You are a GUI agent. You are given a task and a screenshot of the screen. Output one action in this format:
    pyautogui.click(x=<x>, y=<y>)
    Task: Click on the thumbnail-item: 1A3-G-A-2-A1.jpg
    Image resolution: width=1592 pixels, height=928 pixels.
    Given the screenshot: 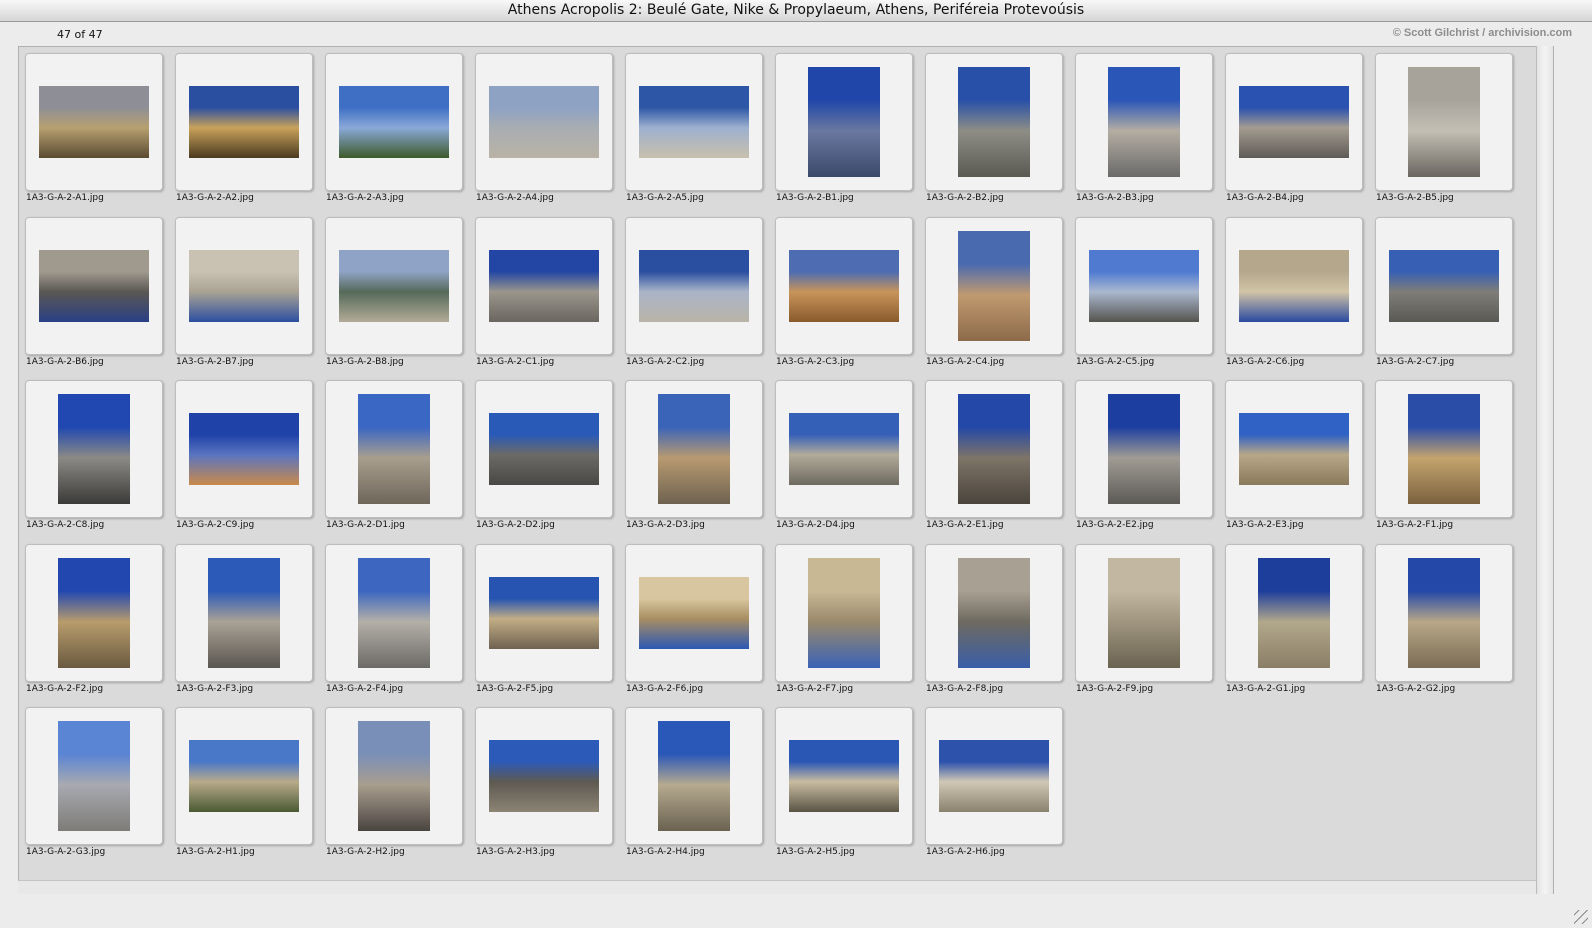 What is the action you would take?
    pyautogui.click(x=95, y=133)
    